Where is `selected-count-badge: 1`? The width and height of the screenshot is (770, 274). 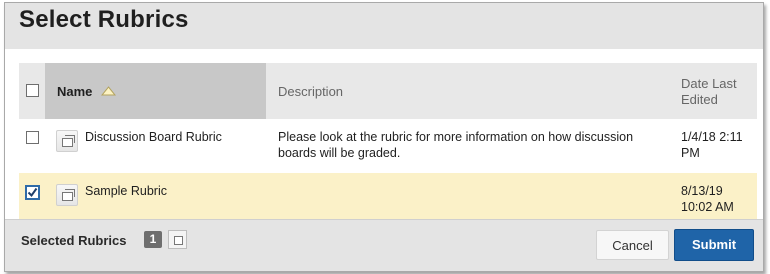
selected-count-badge: 1 is located at coordinates (153, 239).